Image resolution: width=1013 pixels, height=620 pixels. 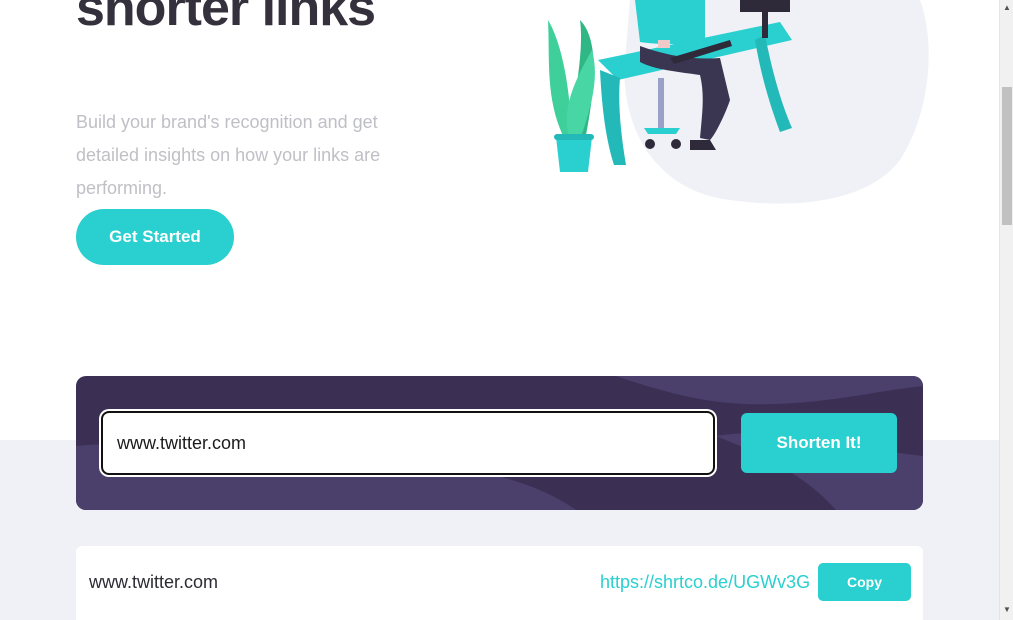 What do you see at coordinates (1006, 610) in the screenshot?
I see `scroll-down-arrow-icon: ▼` at bounding box center [1006, 610].